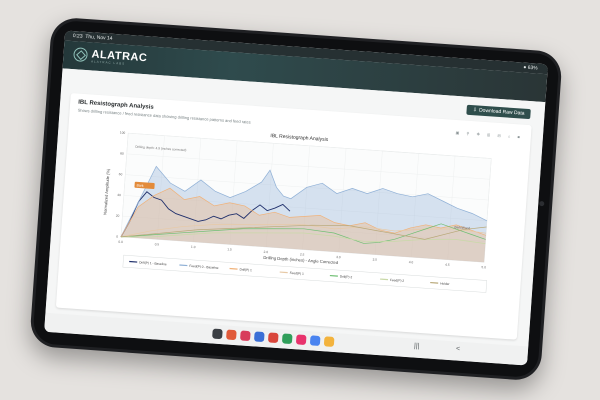 The width and height of the screenshot is (600, 400). I want to click on drive-icon, so click(329, 341).